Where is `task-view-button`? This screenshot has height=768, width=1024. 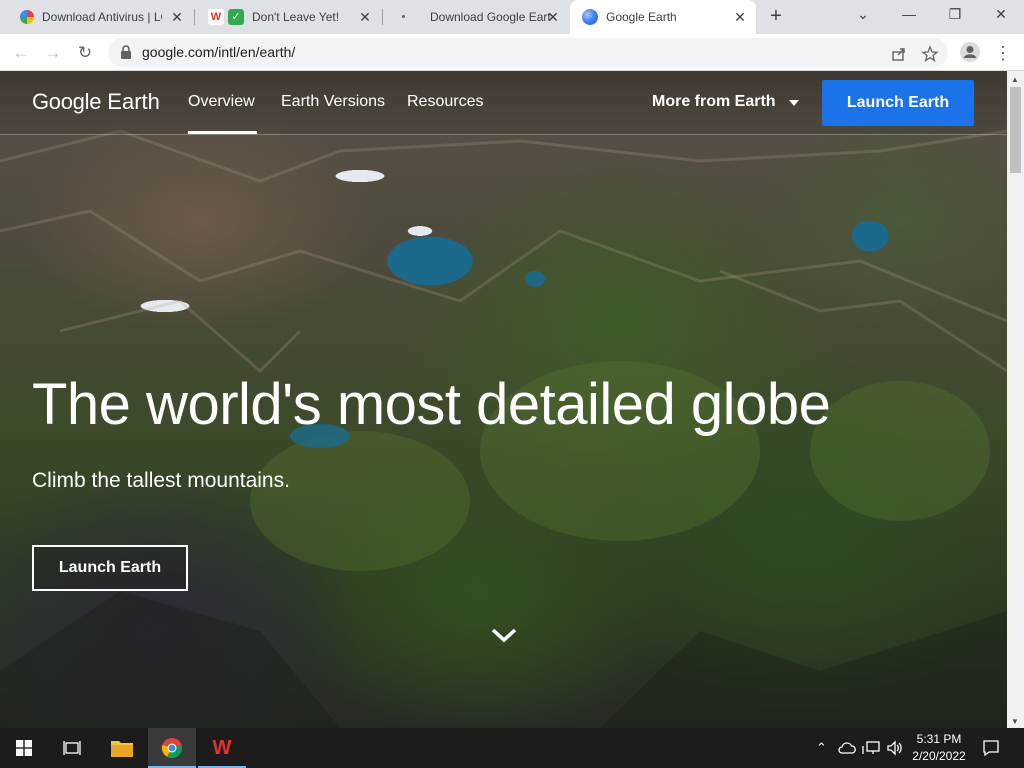 task-view-button is located at coordinates (72, 748).